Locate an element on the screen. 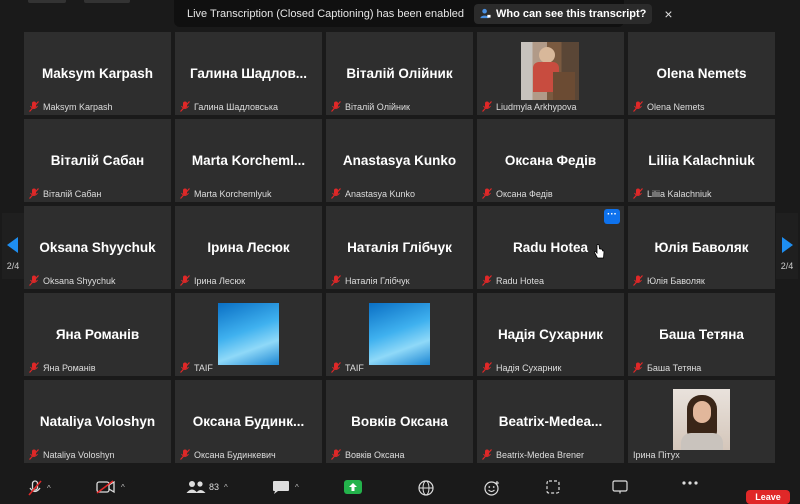 The image size is (800, 504). participant-tile: Radu Hotea ··· Radu Hotea is located at coordinates (550, 247).